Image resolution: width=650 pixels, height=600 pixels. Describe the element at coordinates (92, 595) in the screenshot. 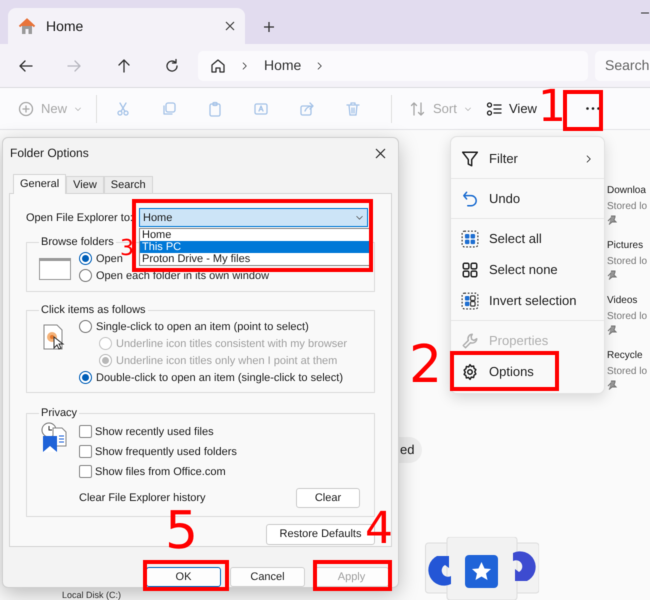

I see `drive-label: Local Disk (C:)` at that location.